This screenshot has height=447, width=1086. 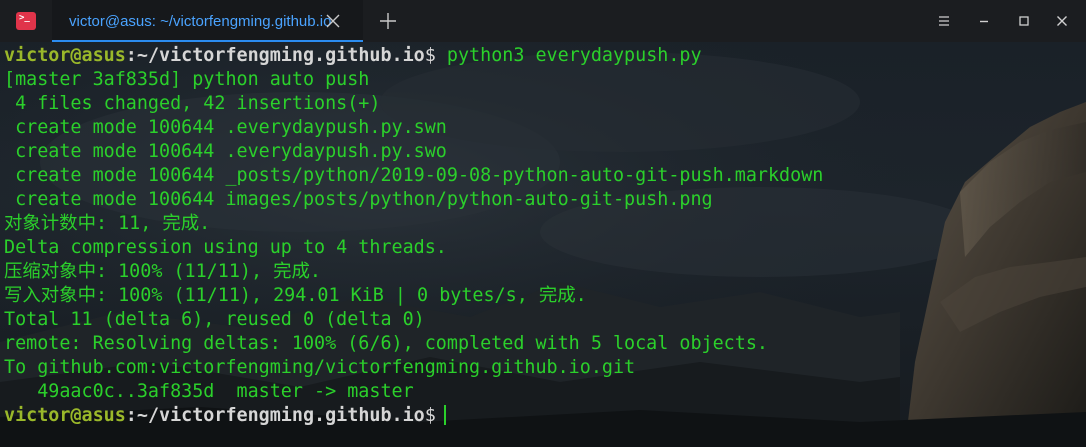 What do you see at coordinates (192, 103) in the screenshot?
I see `output-line: 4 files changed, 42 insertions(+)` at bounding box center [192, 103].